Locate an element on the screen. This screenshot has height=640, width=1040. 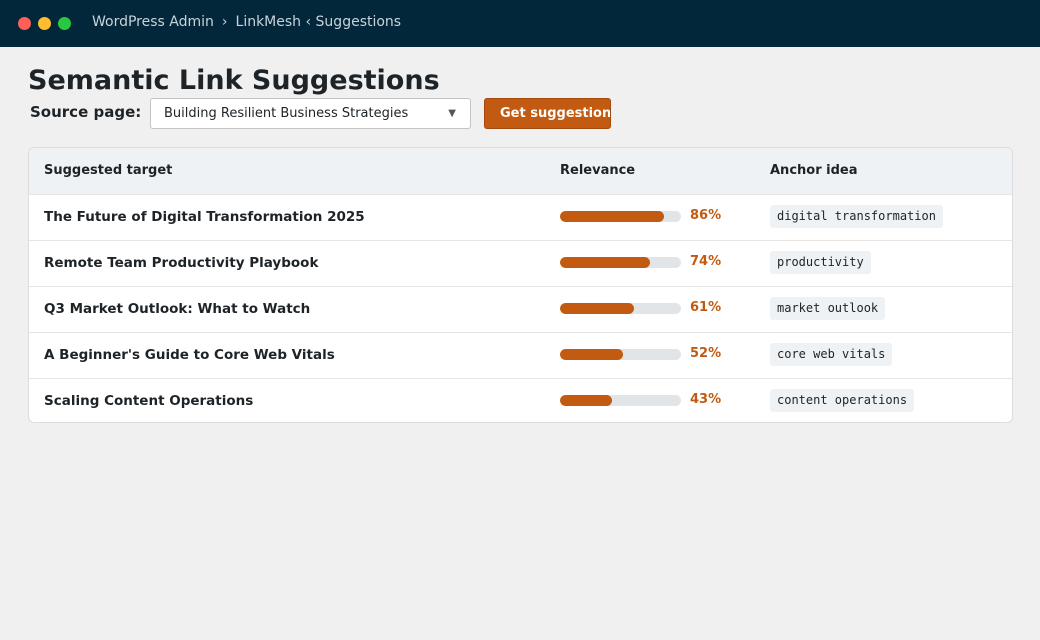
anchor-idea-chip: core web vitals is located at coordinates (831, 354).